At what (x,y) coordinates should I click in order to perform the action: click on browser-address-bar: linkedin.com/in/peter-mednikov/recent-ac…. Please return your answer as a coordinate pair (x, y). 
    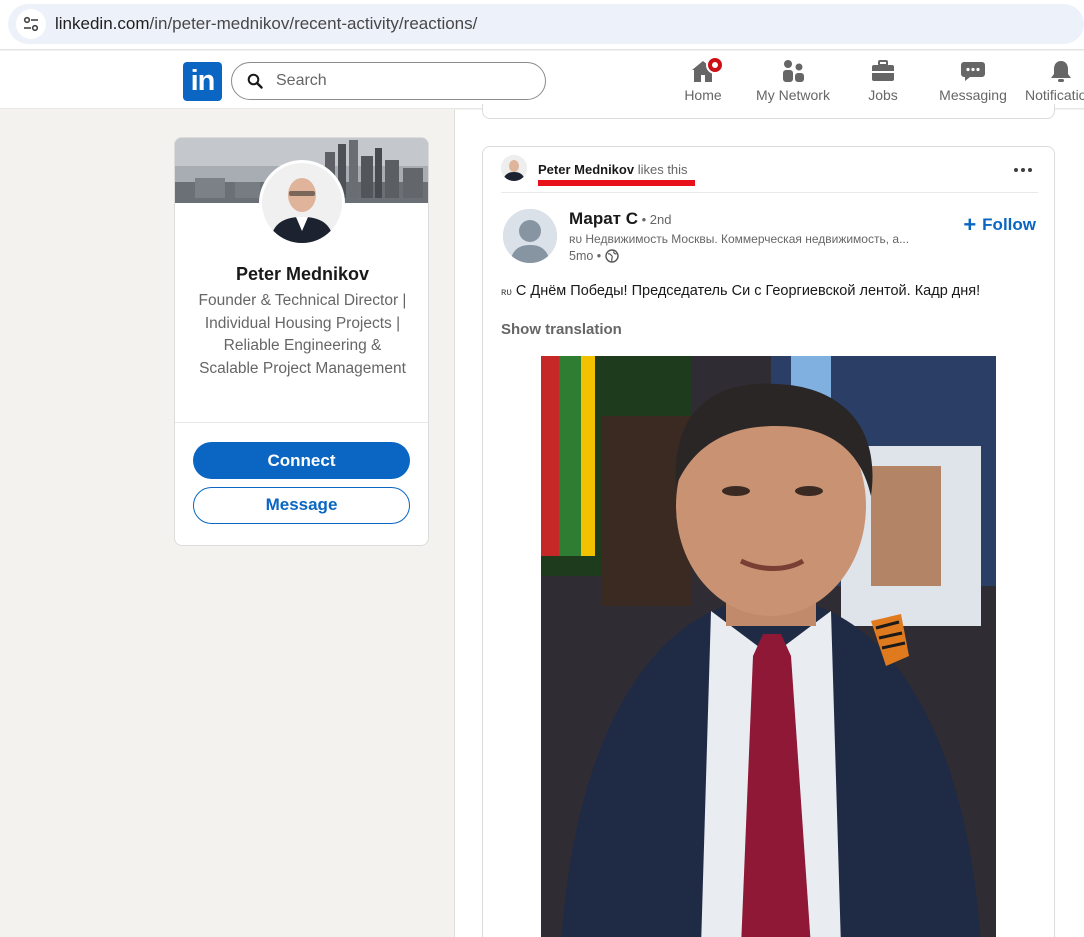
    Looking at the image, I should click on (542, 25).